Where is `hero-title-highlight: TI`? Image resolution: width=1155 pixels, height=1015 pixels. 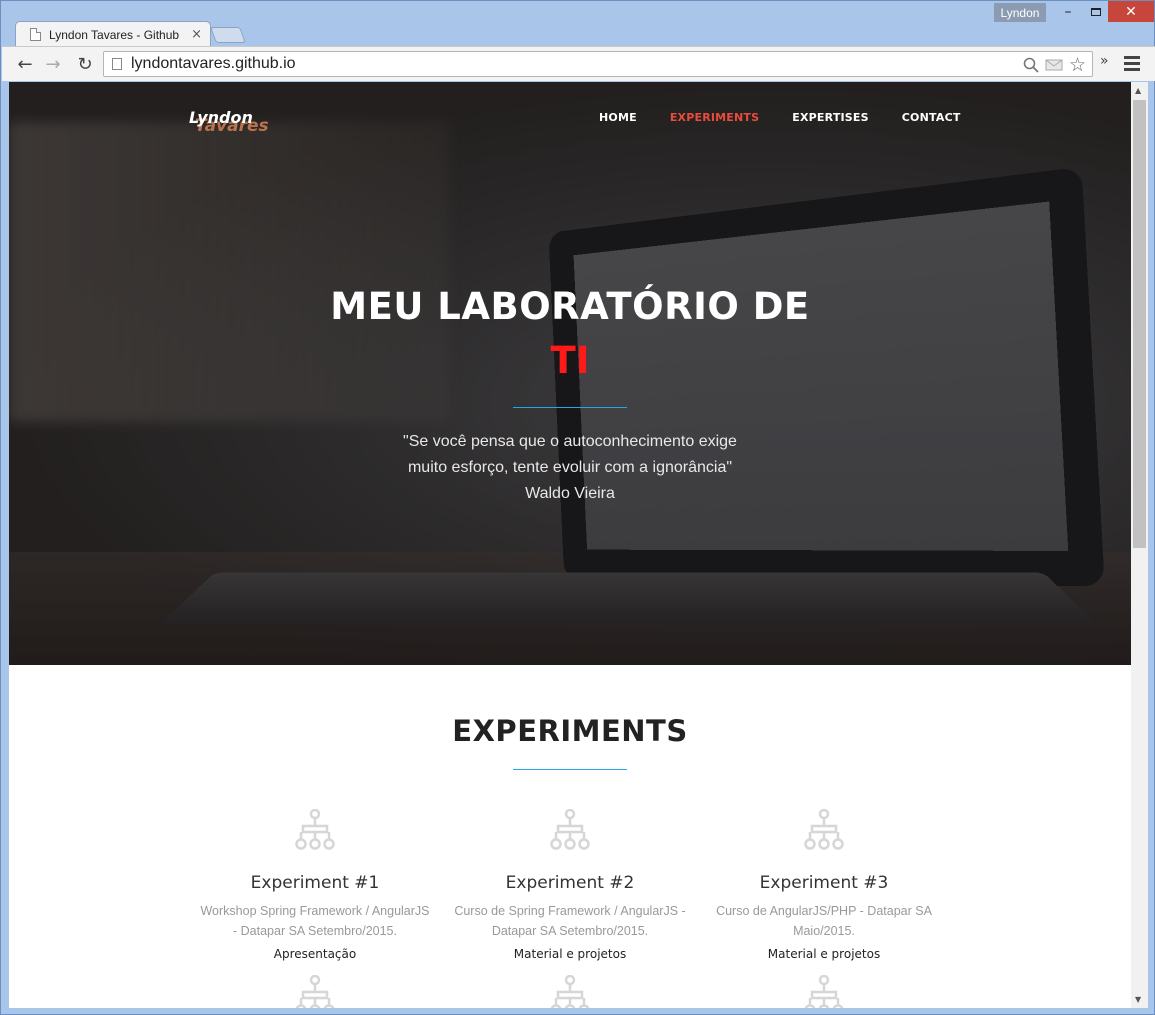
hero-title-highlight: TI is located at coordinates (570, 360).